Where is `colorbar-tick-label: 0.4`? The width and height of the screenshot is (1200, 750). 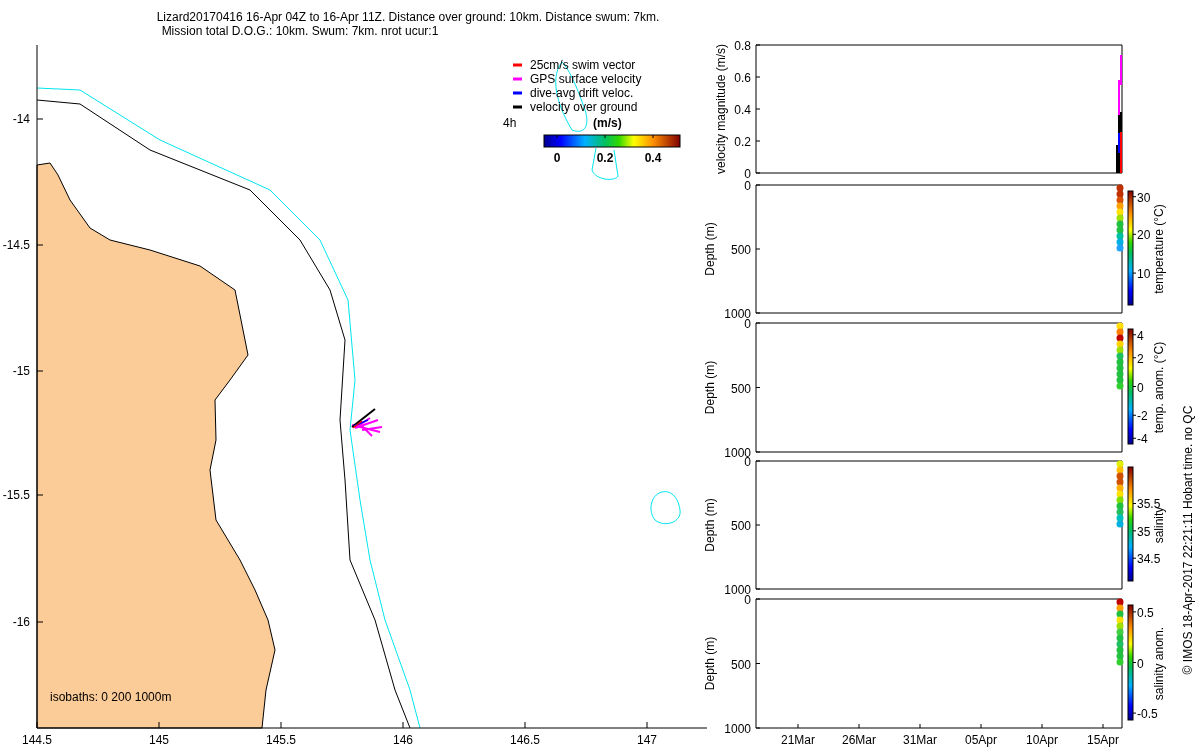
colorbar-tick-label: 0.4 is located at coordinates (653, 158).